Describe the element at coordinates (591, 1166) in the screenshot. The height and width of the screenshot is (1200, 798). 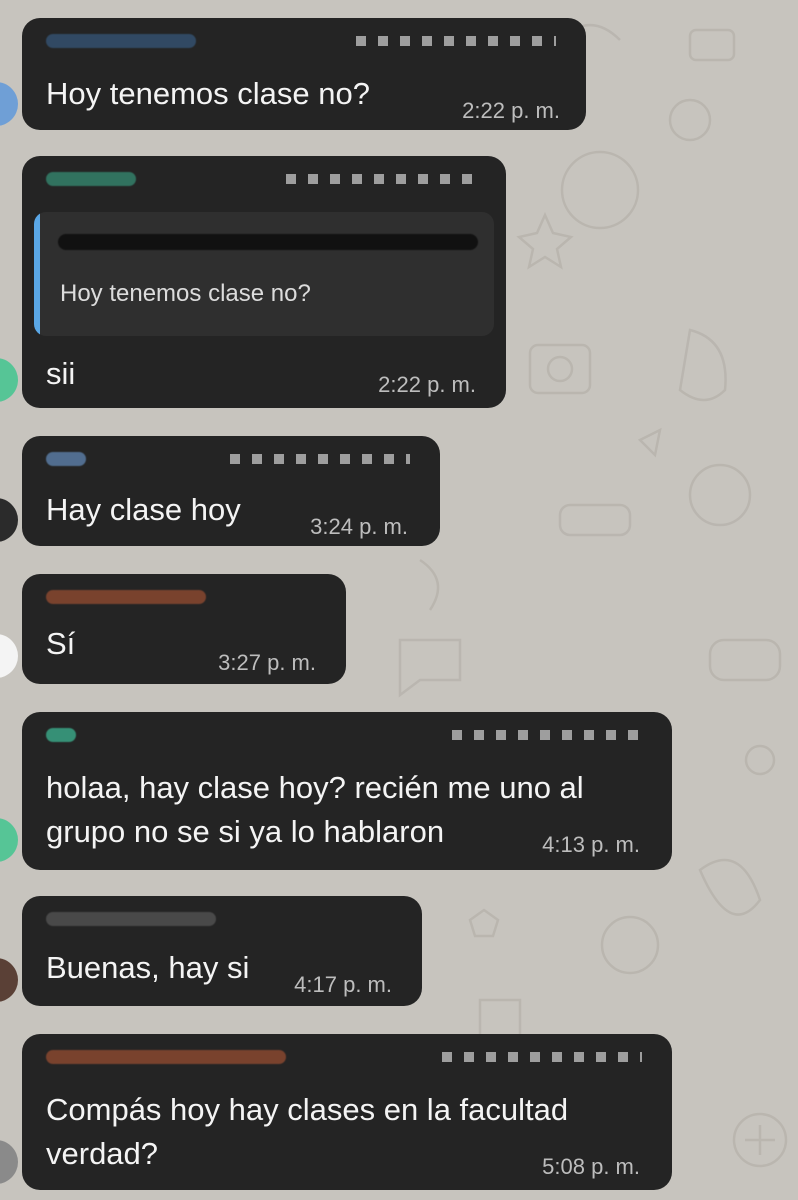
I see `message-time: 5:08 p. m.` at that location.